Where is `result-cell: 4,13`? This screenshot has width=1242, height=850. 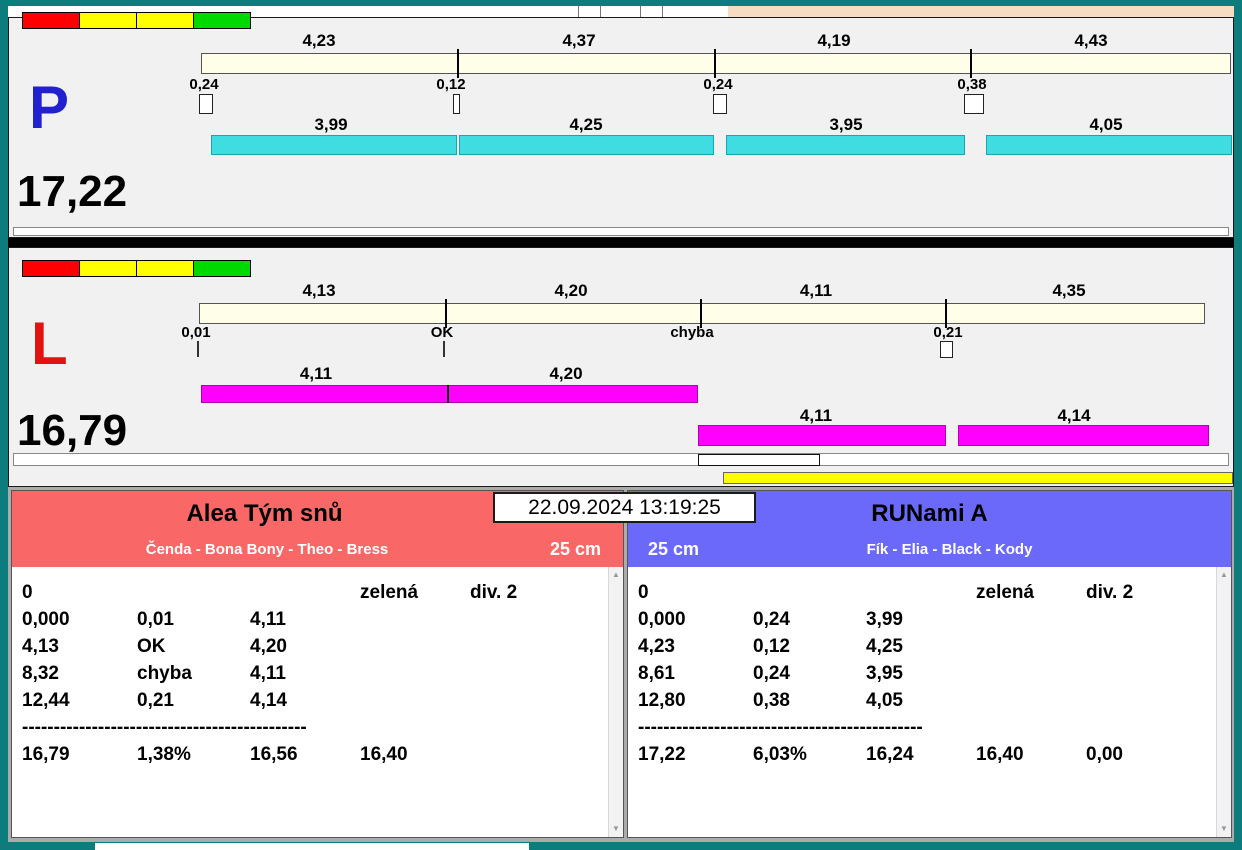 result-cell: 4,13 is located at coordinates (40, 646).